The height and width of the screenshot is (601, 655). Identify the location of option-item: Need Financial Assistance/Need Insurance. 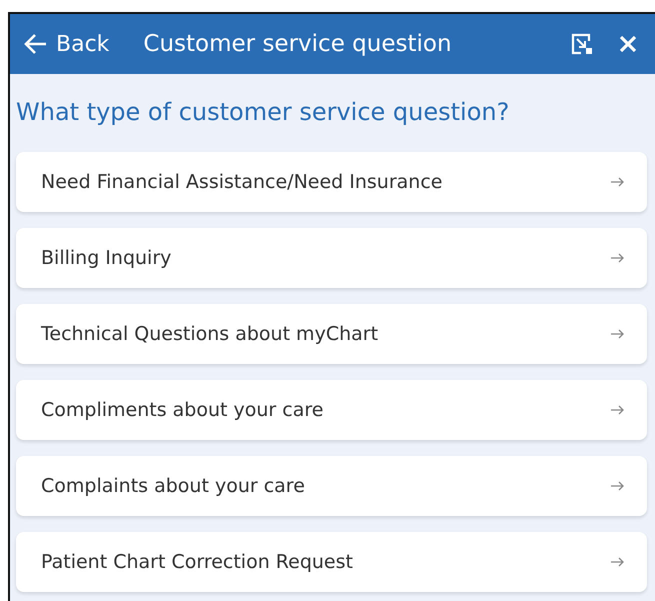
(331, 182).